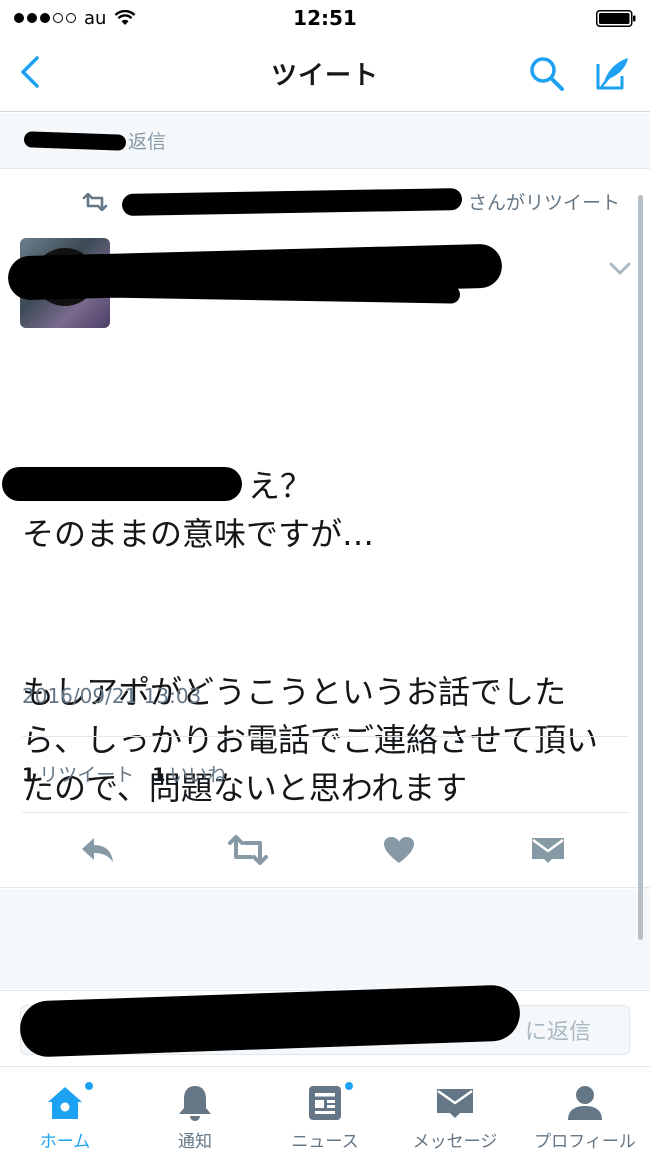 This screenshot has height=1156, width=650. I want to click on envelope-icon, so click(548, 850).